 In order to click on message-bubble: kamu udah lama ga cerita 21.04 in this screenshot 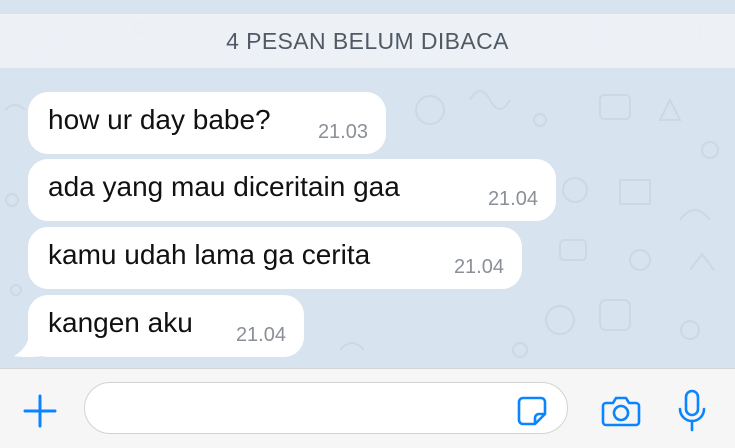, I will do `click(275, 258)`.